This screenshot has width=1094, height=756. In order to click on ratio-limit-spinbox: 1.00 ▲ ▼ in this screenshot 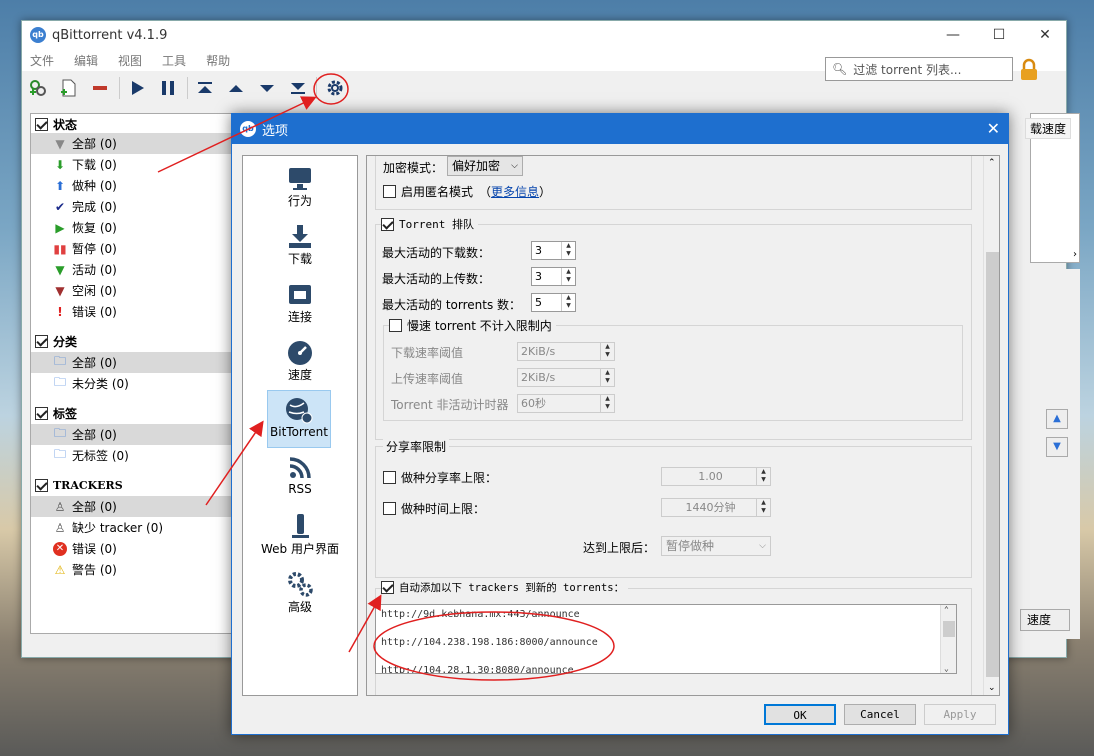, I will do `click(716, 476)`.